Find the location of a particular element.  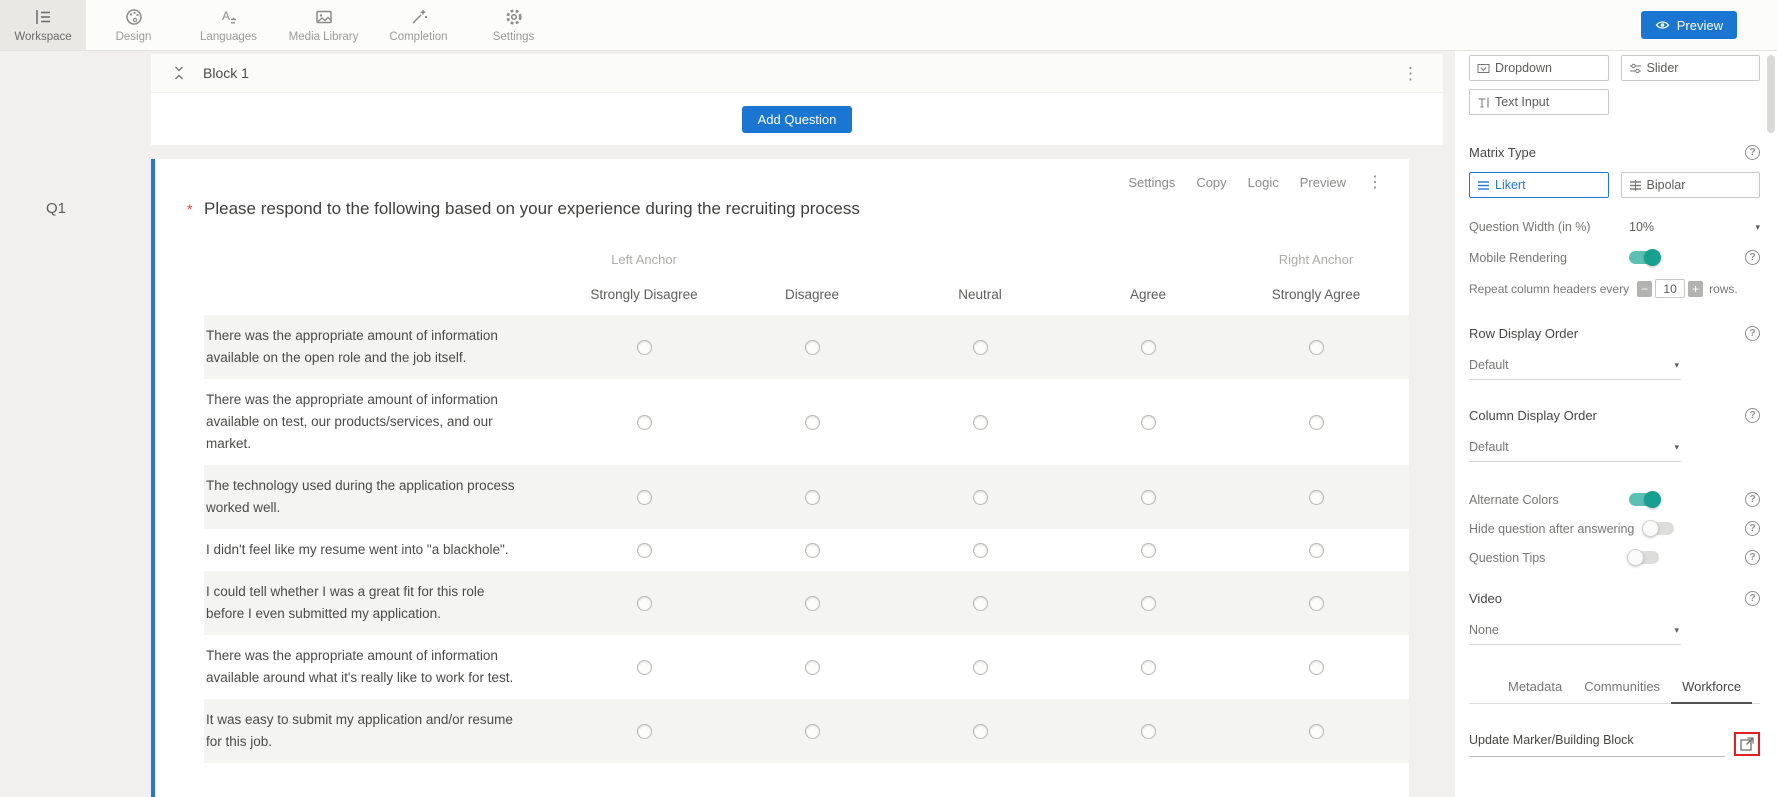

preview-button: Preview is located at coordinates (1688, 25).